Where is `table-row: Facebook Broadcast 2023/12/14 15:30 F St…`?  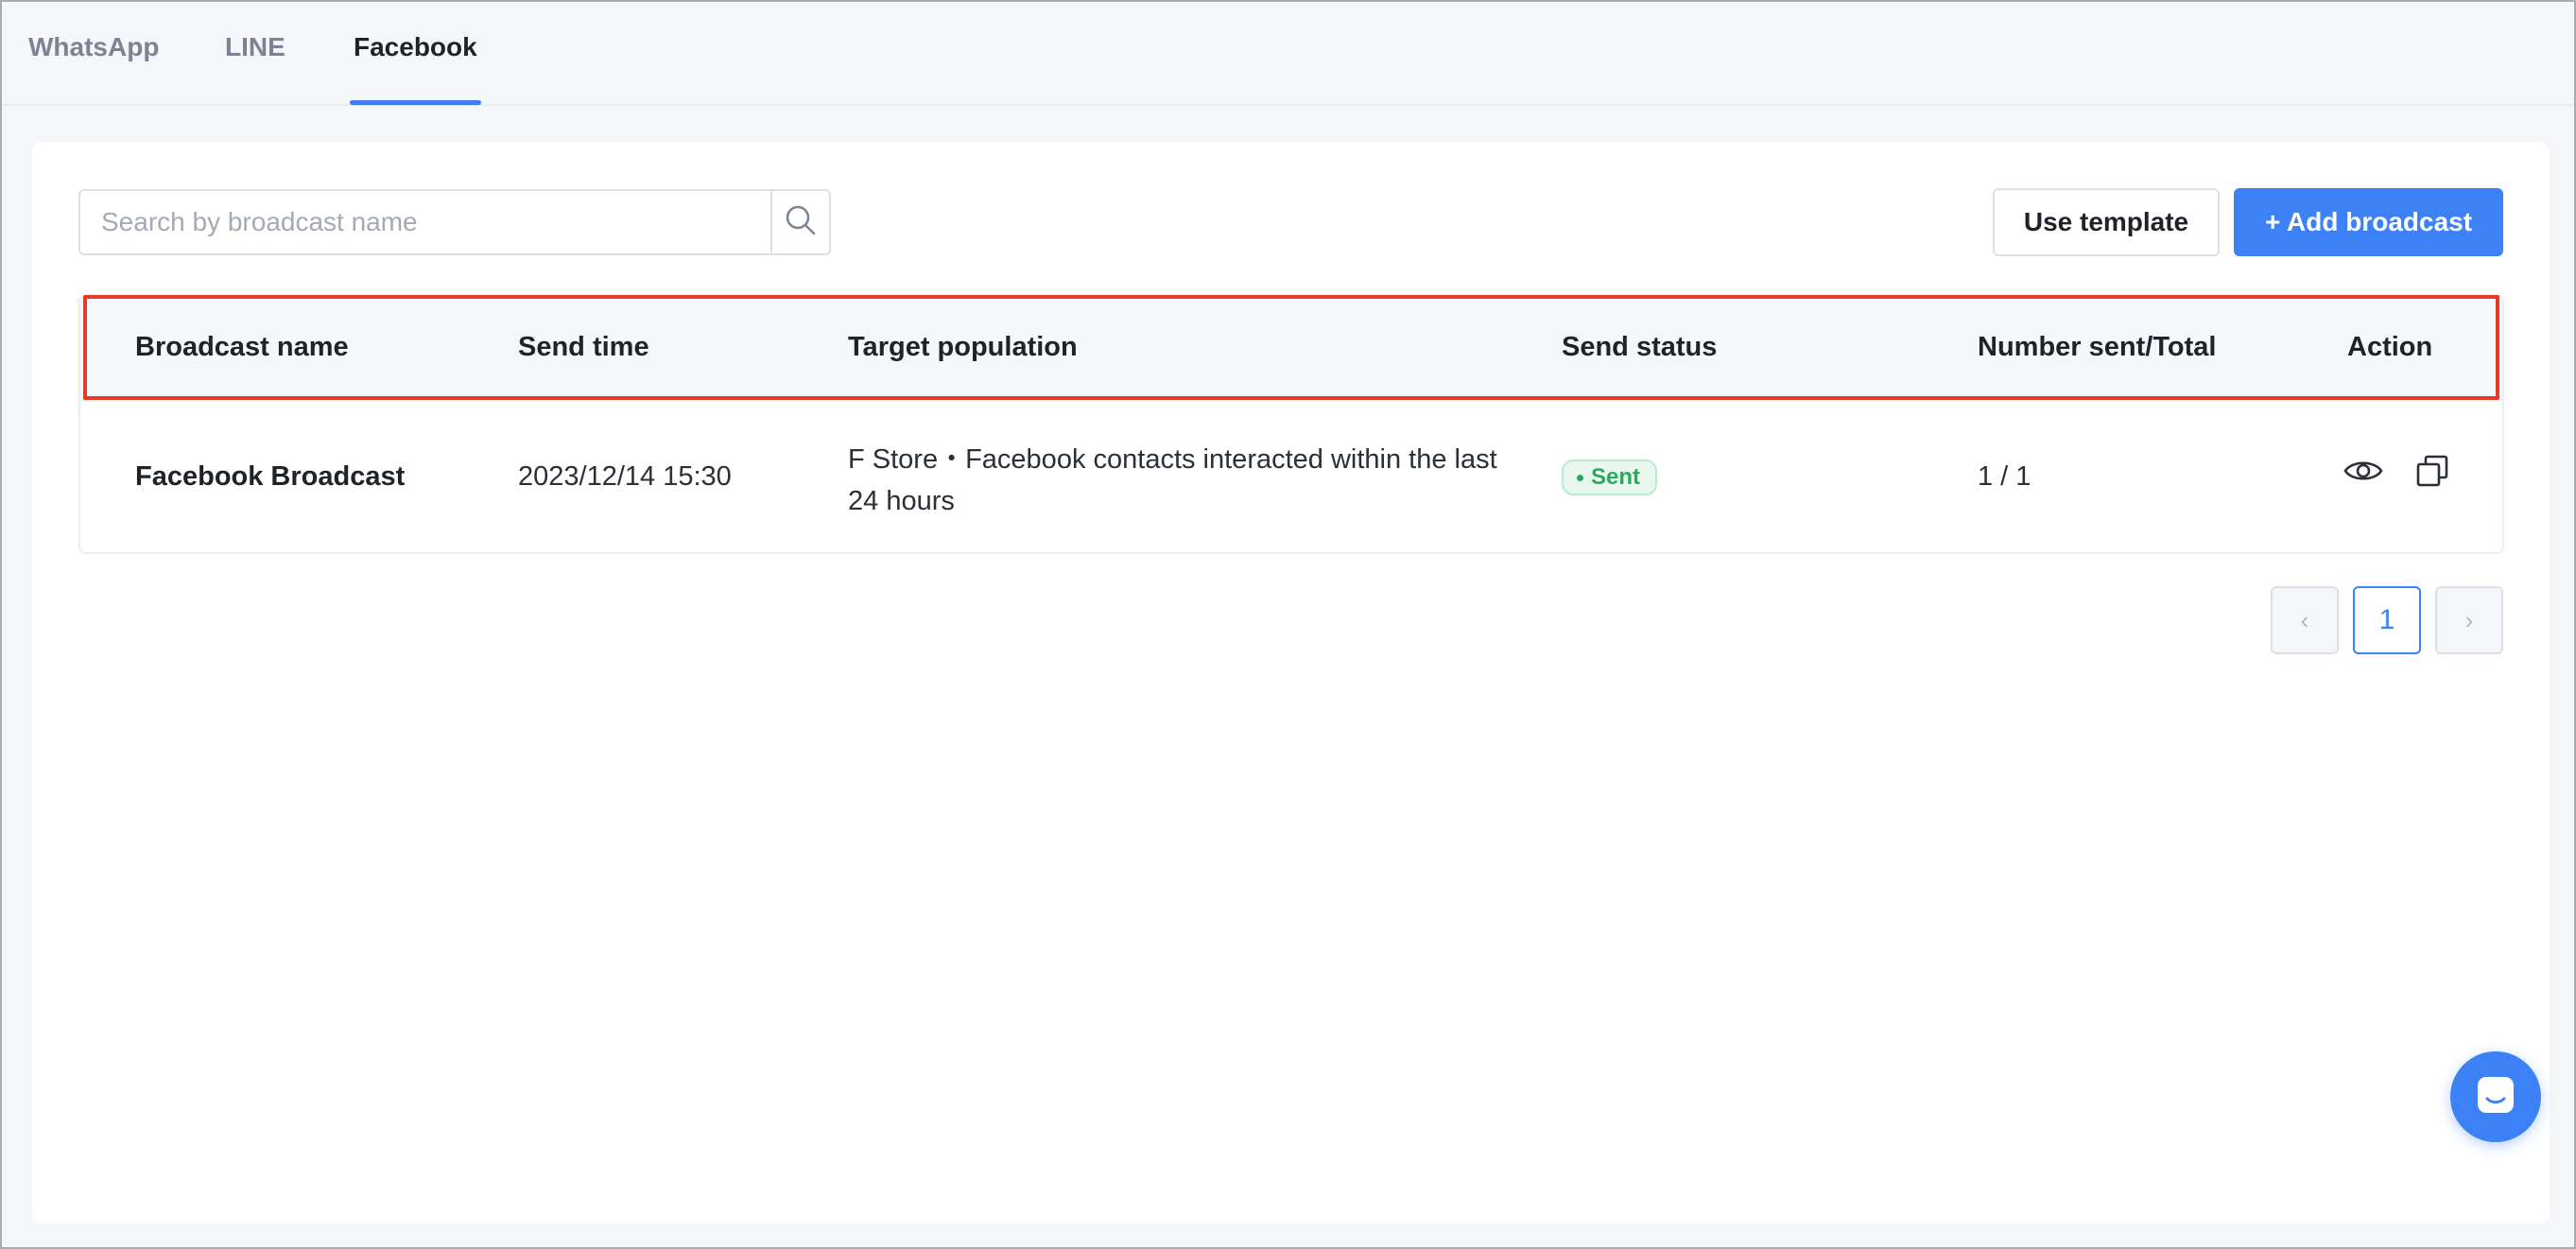 table-row: Facebook Broadcast 2023/12/14 15:30 F St… is located at coordinates (1291, 477).